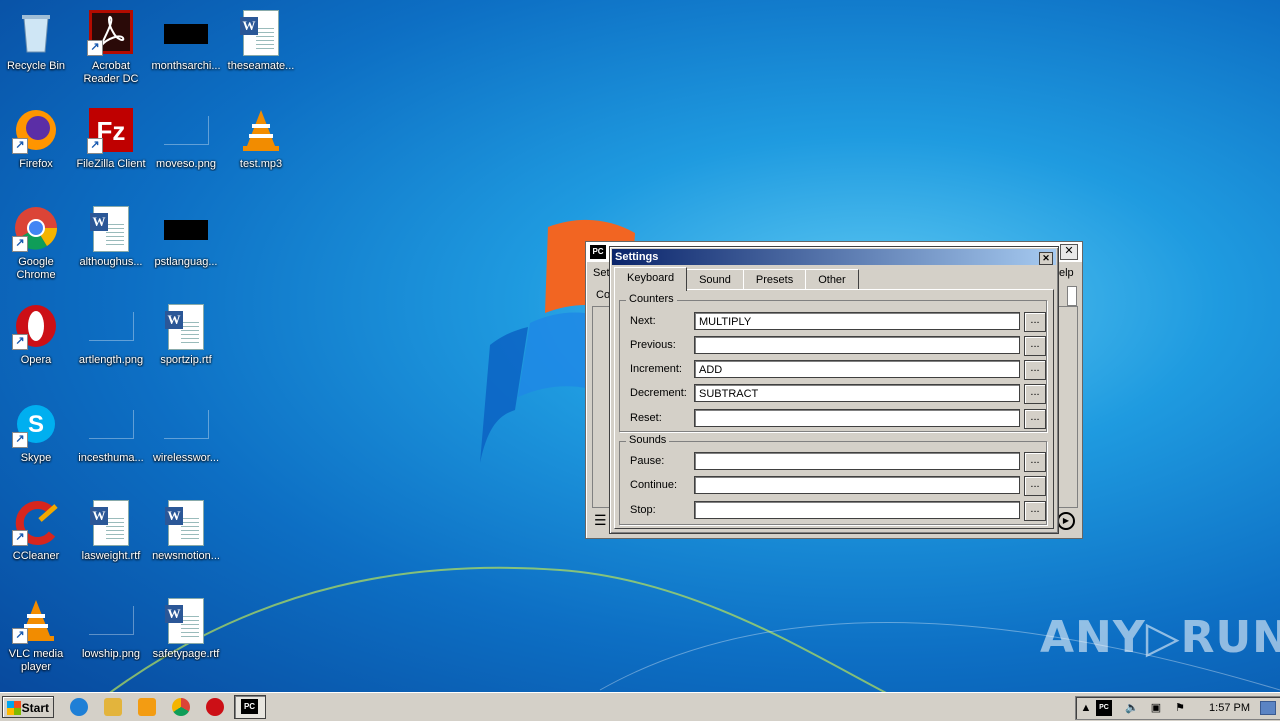 Image resolution: width=1280 pixels, height=721 pixels. What do you see at coordinates (1156, 708) in the screenshot?
I see `network-icon: ▣` at bounding box center [1156, 708].